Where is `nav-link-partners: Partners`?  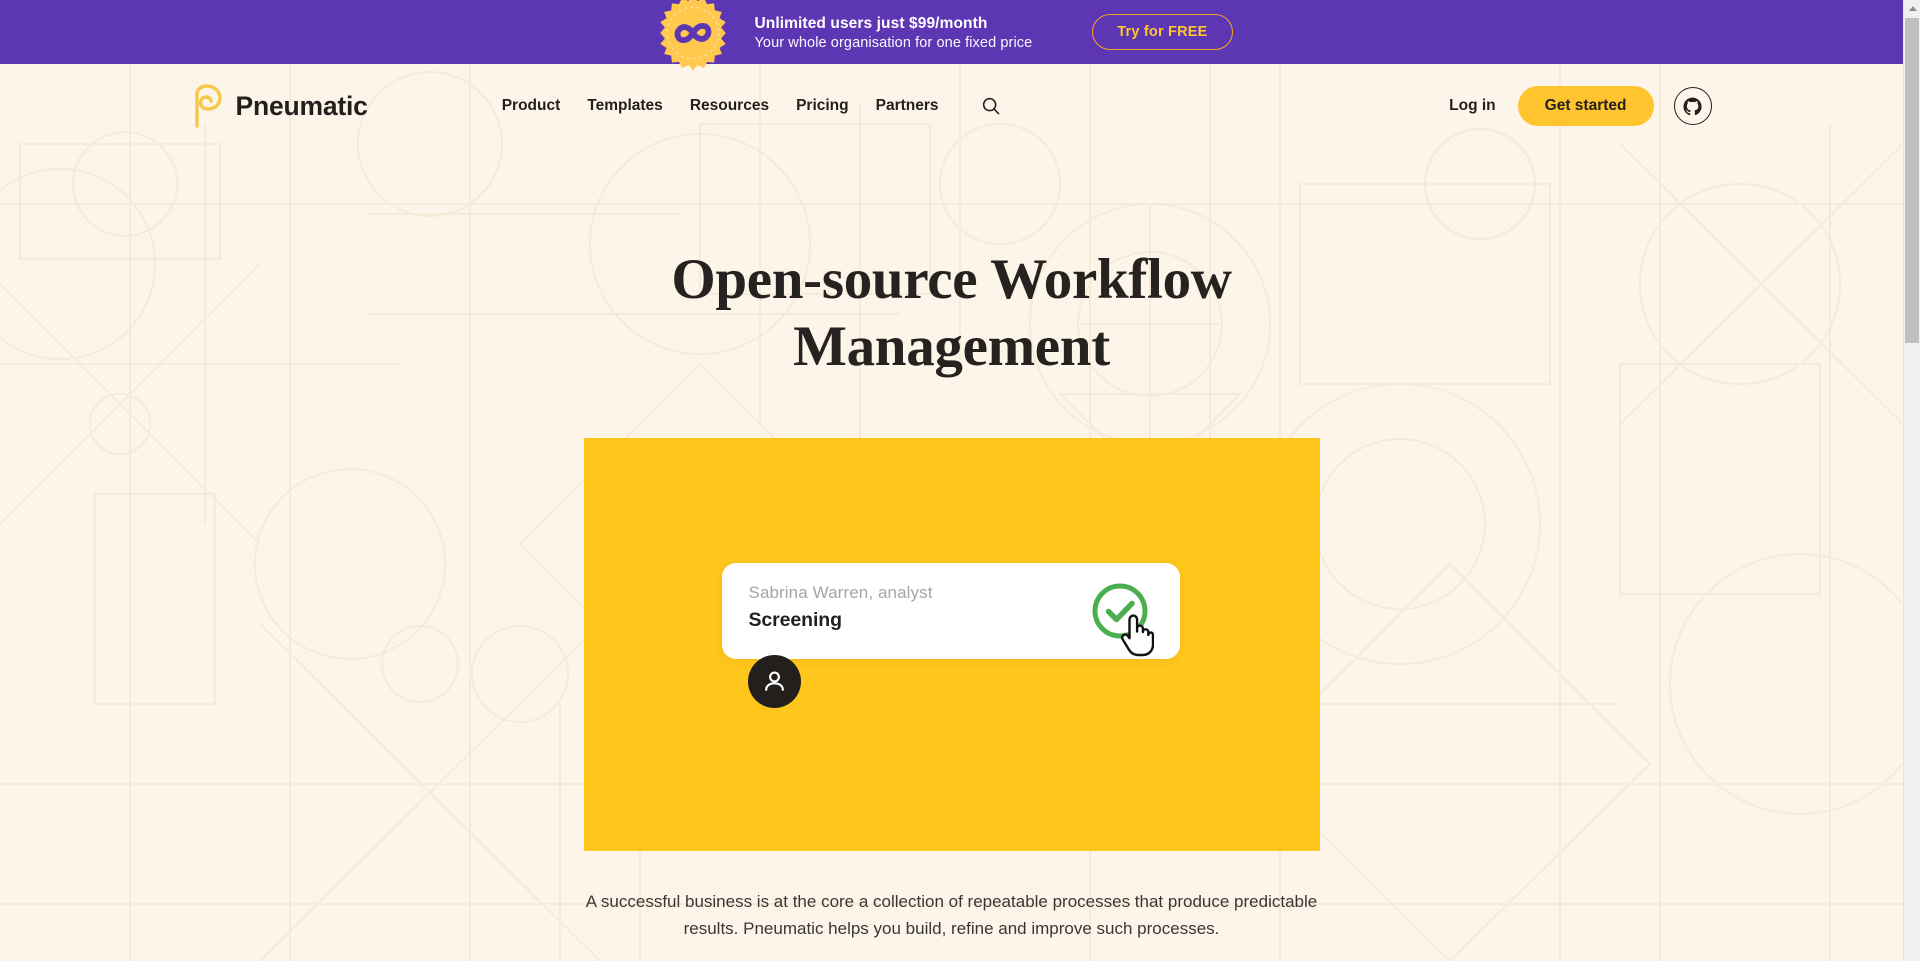 nav-link-partners: Partners is located at coordinates (907, 106).